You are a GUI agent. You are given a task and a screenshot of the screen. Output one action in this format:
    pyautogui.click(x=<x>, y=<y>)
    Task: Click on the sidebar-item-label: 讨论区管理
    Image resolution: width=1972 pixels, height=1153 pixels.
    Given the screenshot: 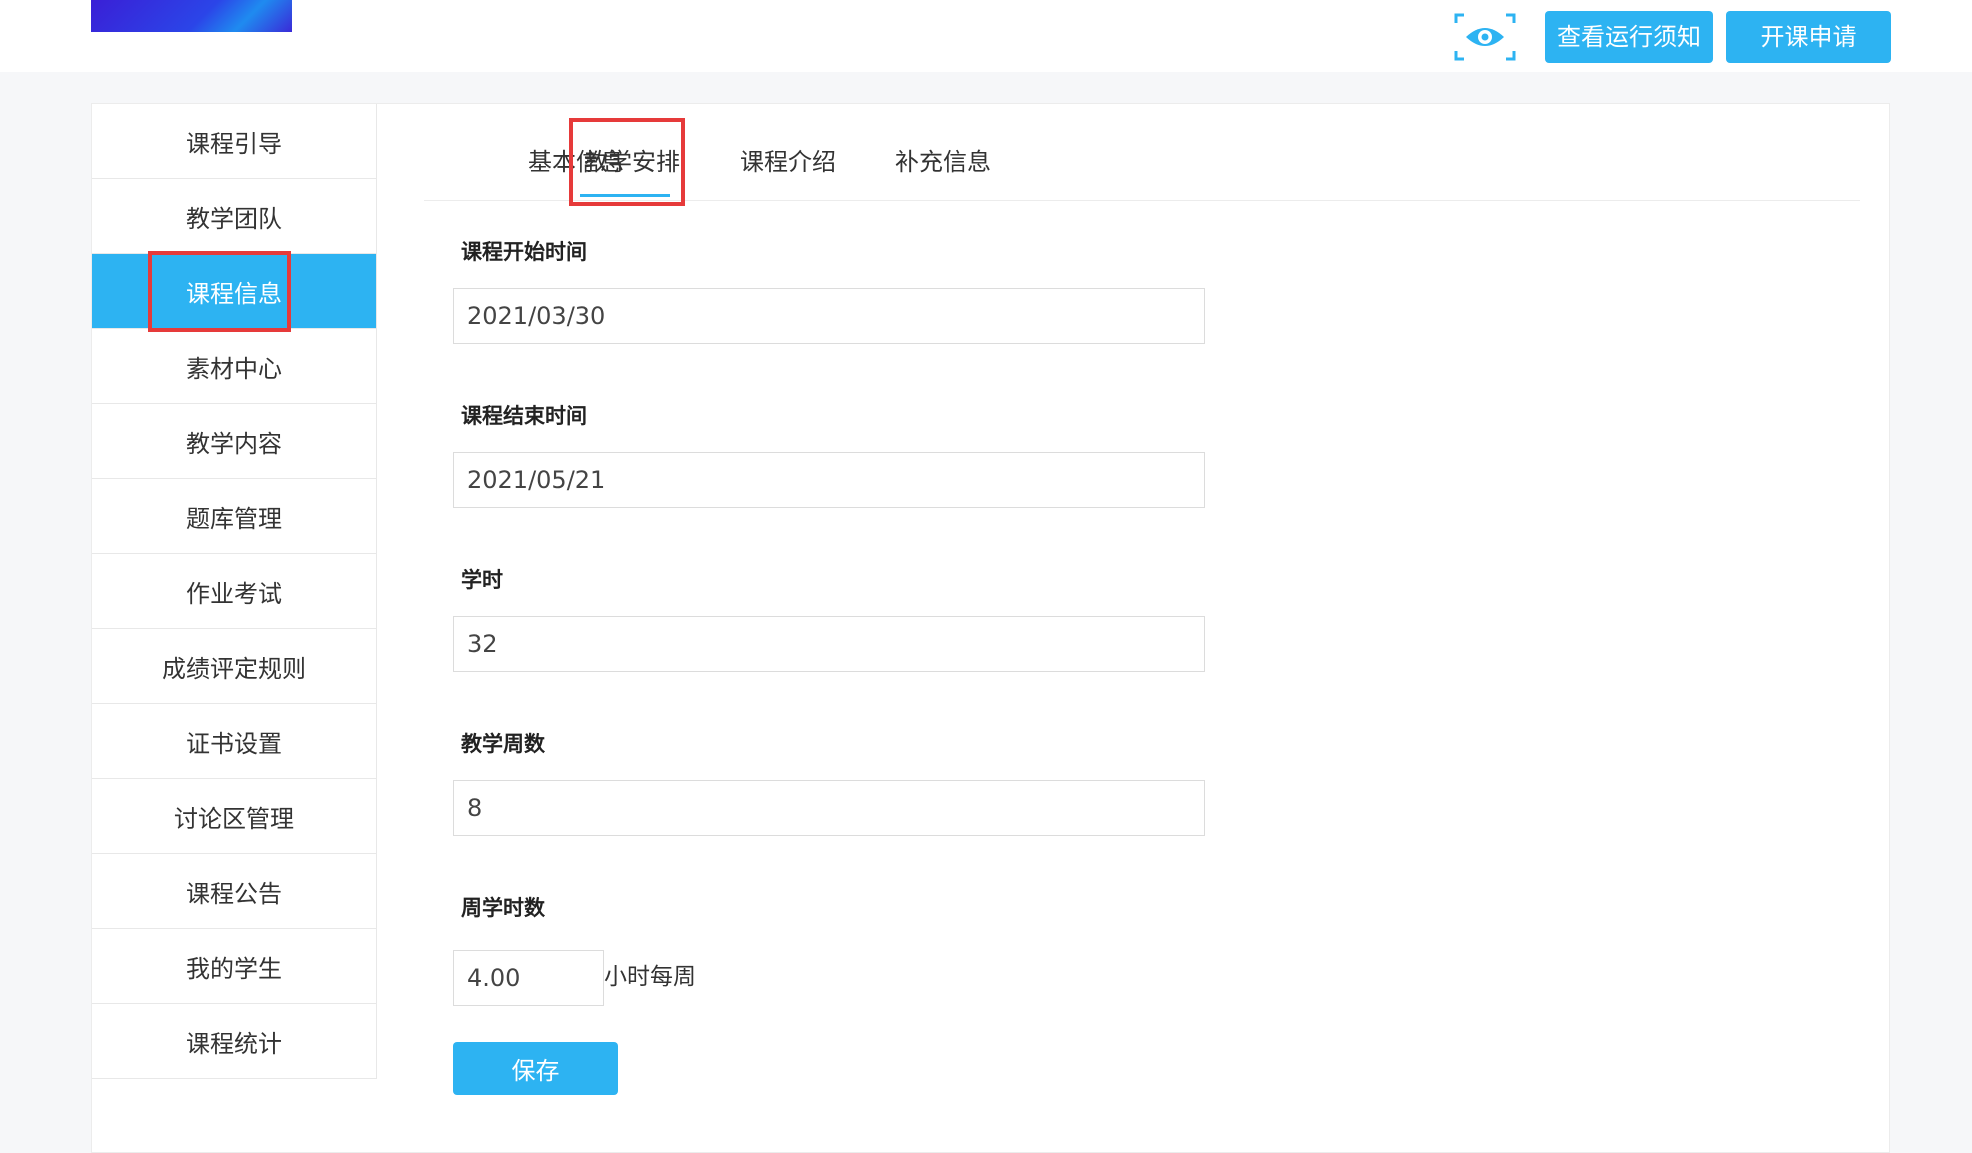 What is the action you would take?
    pyautogui.click(x=234, y=818)
    